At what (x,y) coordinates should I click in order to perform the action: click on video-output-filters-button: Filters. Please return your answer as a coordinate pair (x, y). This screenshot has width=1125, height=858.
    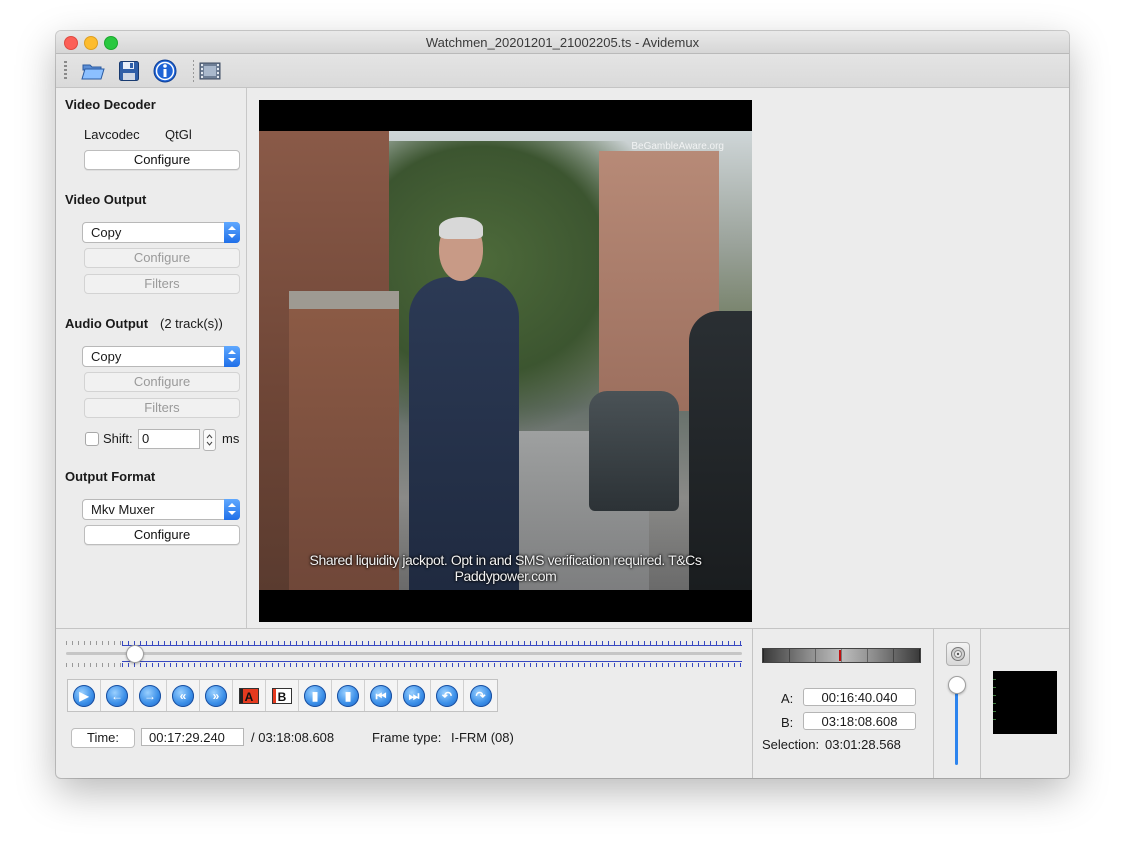
    Looking at the image, I should click on (162, 284).